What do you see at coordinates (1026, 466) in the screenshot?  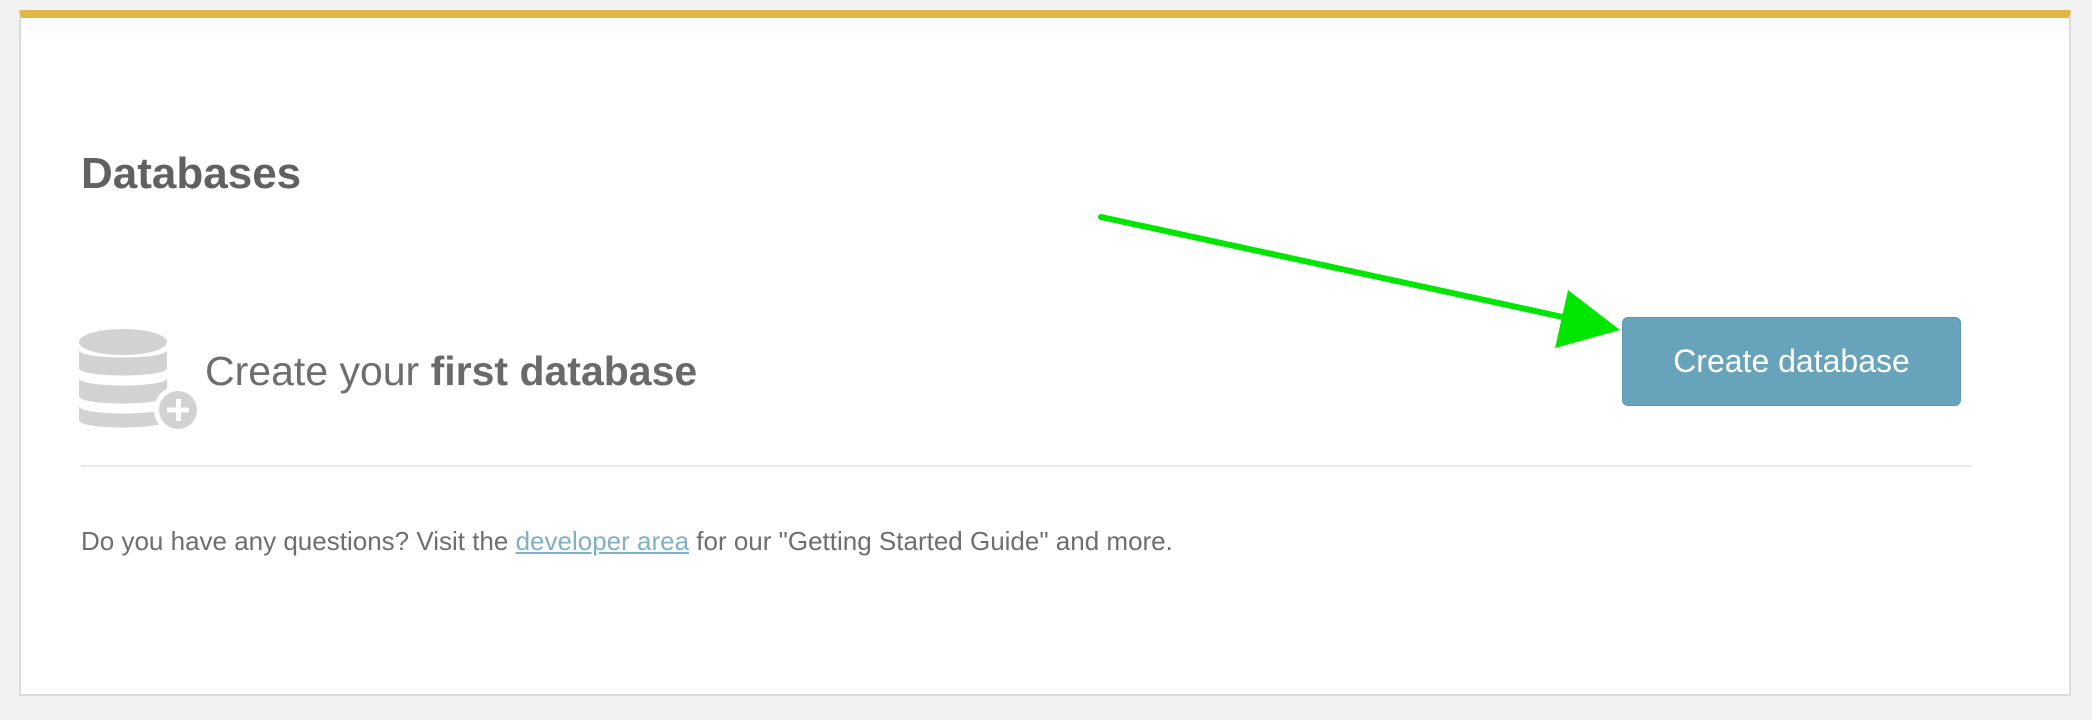 I see `divider` at bounding box center [1026, 466].